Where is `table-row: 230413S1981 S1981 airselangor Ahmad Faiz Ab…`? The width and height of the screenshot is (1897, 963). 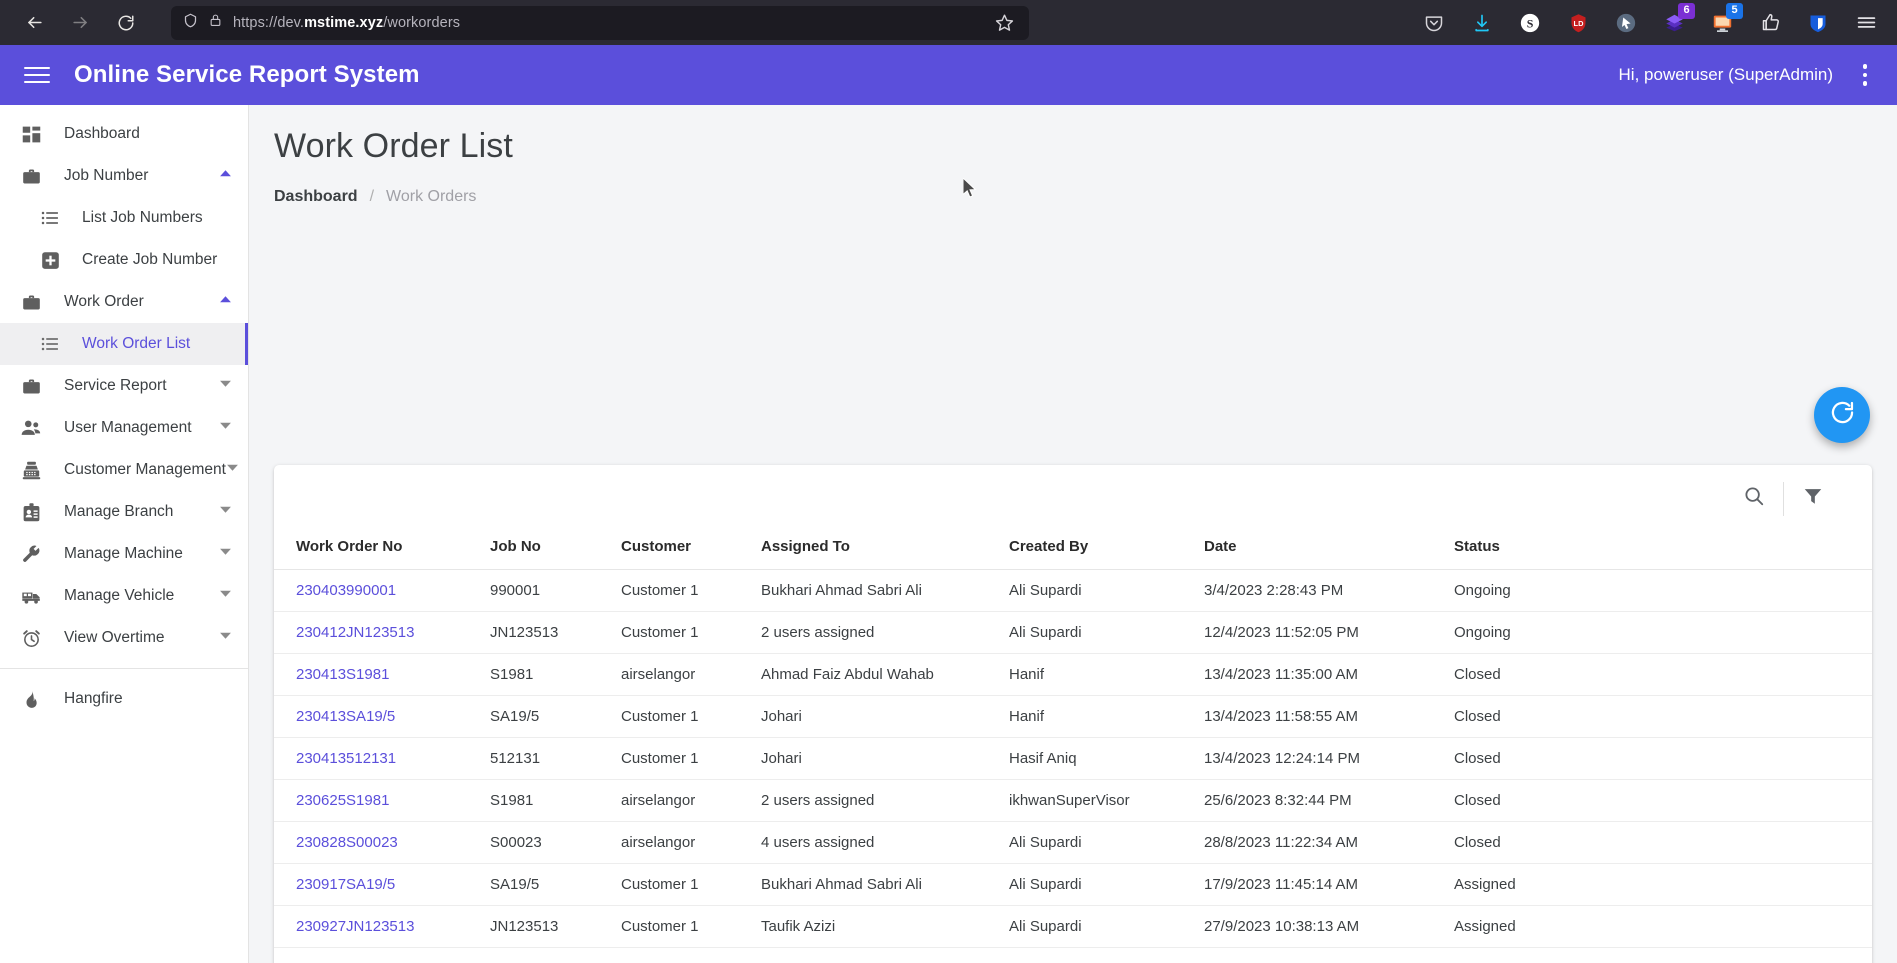
table-row: 230413S1981 S1981 airselangor Ahmad Faiz Ab… is located at coordinates (1073, 674).